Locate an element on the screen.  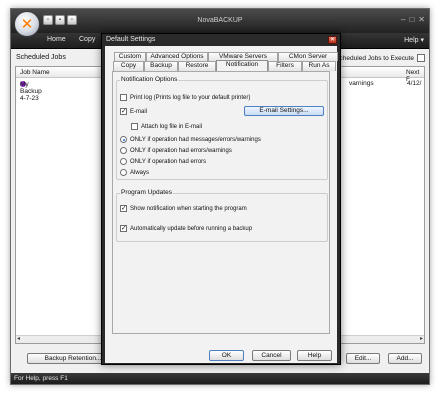
group-title: Notification Options is located at coordinates (149, 79).